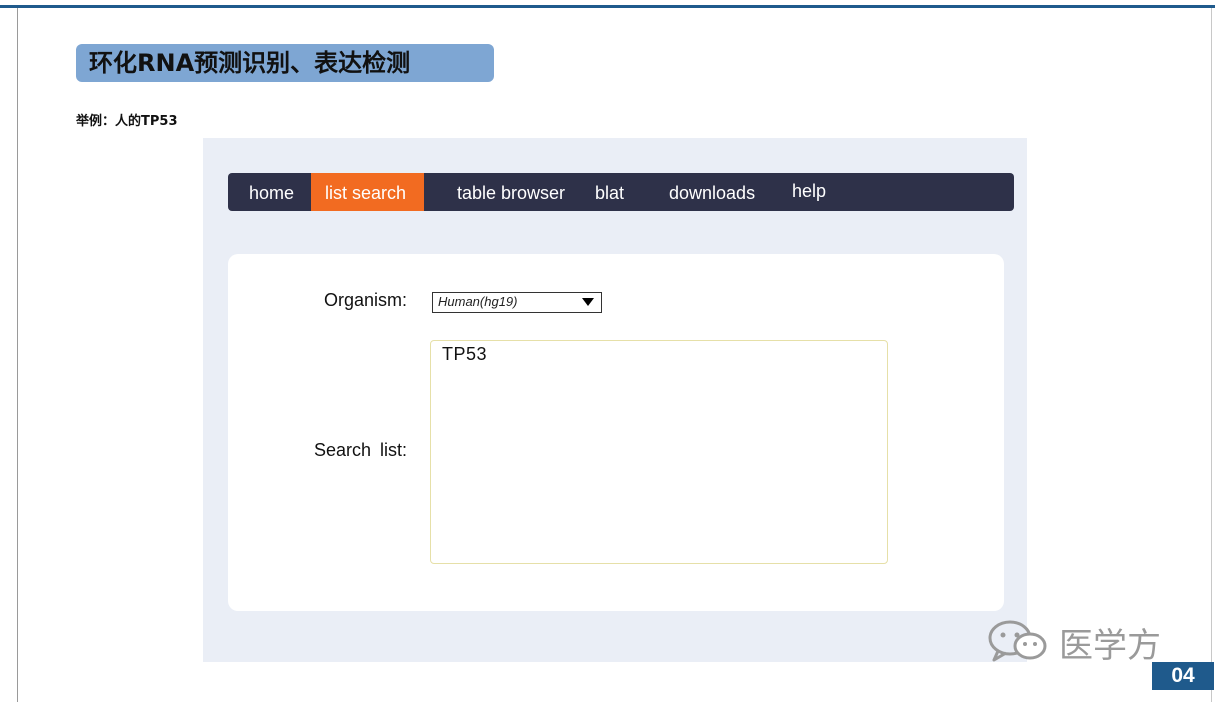 The width and height of the screenshot is (1215, 702). What do you see at coordinates (361, 450) in the screenshot?
I see `search-list-label: Search list:` at bounding box center [361, 450].